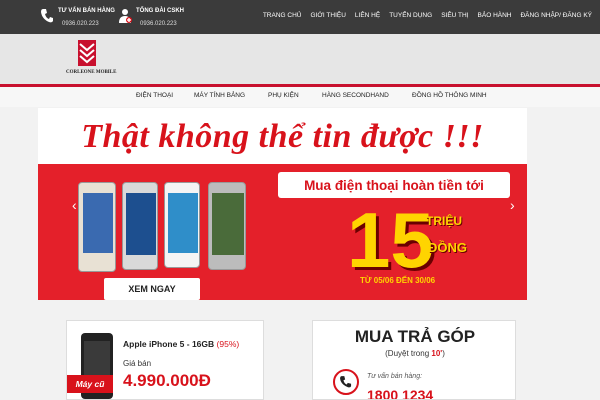  What do you see at coordinates (158, 19) in the screenshot?
I see `support-contact: TỔNG ĐÀI CSKH 0936.020.223` at bounding box center [158, 19].